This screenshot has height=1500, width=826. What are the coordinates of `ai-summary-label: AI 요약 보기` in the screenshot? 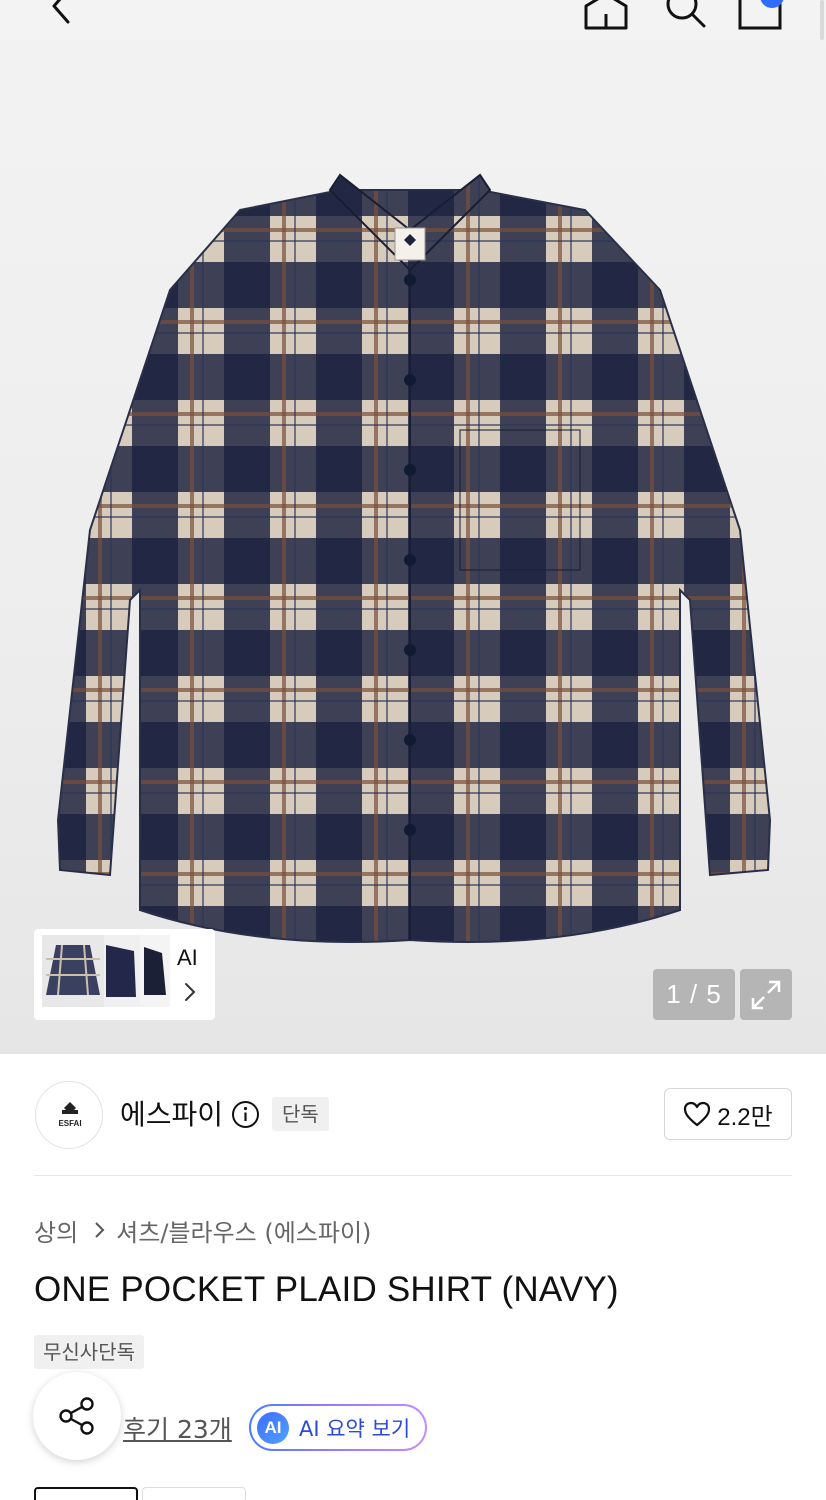 It's located at (355, 1428).